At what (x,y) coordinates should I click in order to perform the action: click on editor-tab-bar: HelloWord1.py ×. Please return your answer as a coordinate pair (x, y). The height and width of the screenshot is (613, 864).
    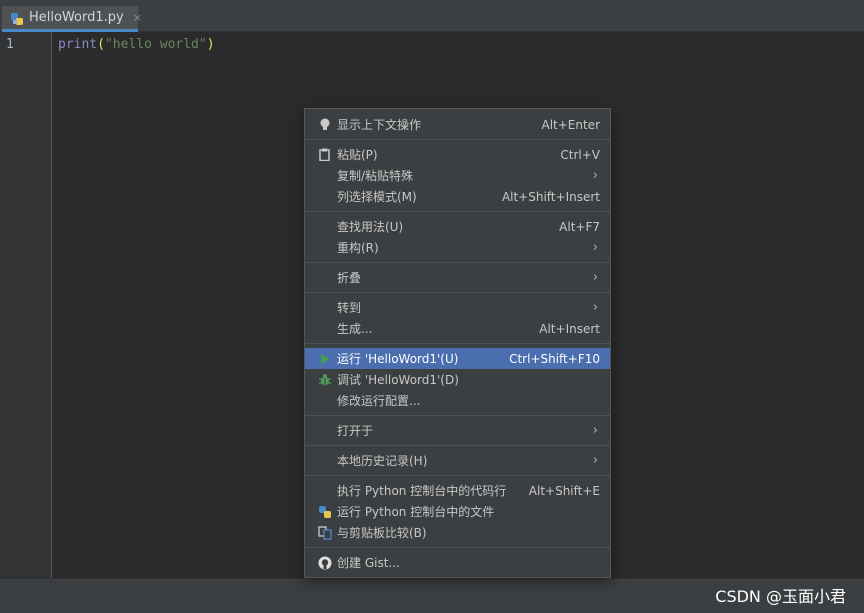
    Looking at the image, I should click on (432, 16).